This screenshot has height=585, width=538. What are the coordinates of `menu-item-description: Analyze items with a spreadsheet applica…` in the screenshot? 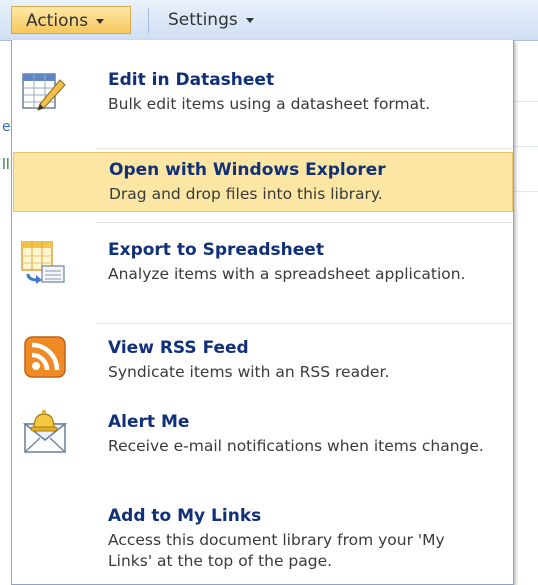 It's located at (287, 274).